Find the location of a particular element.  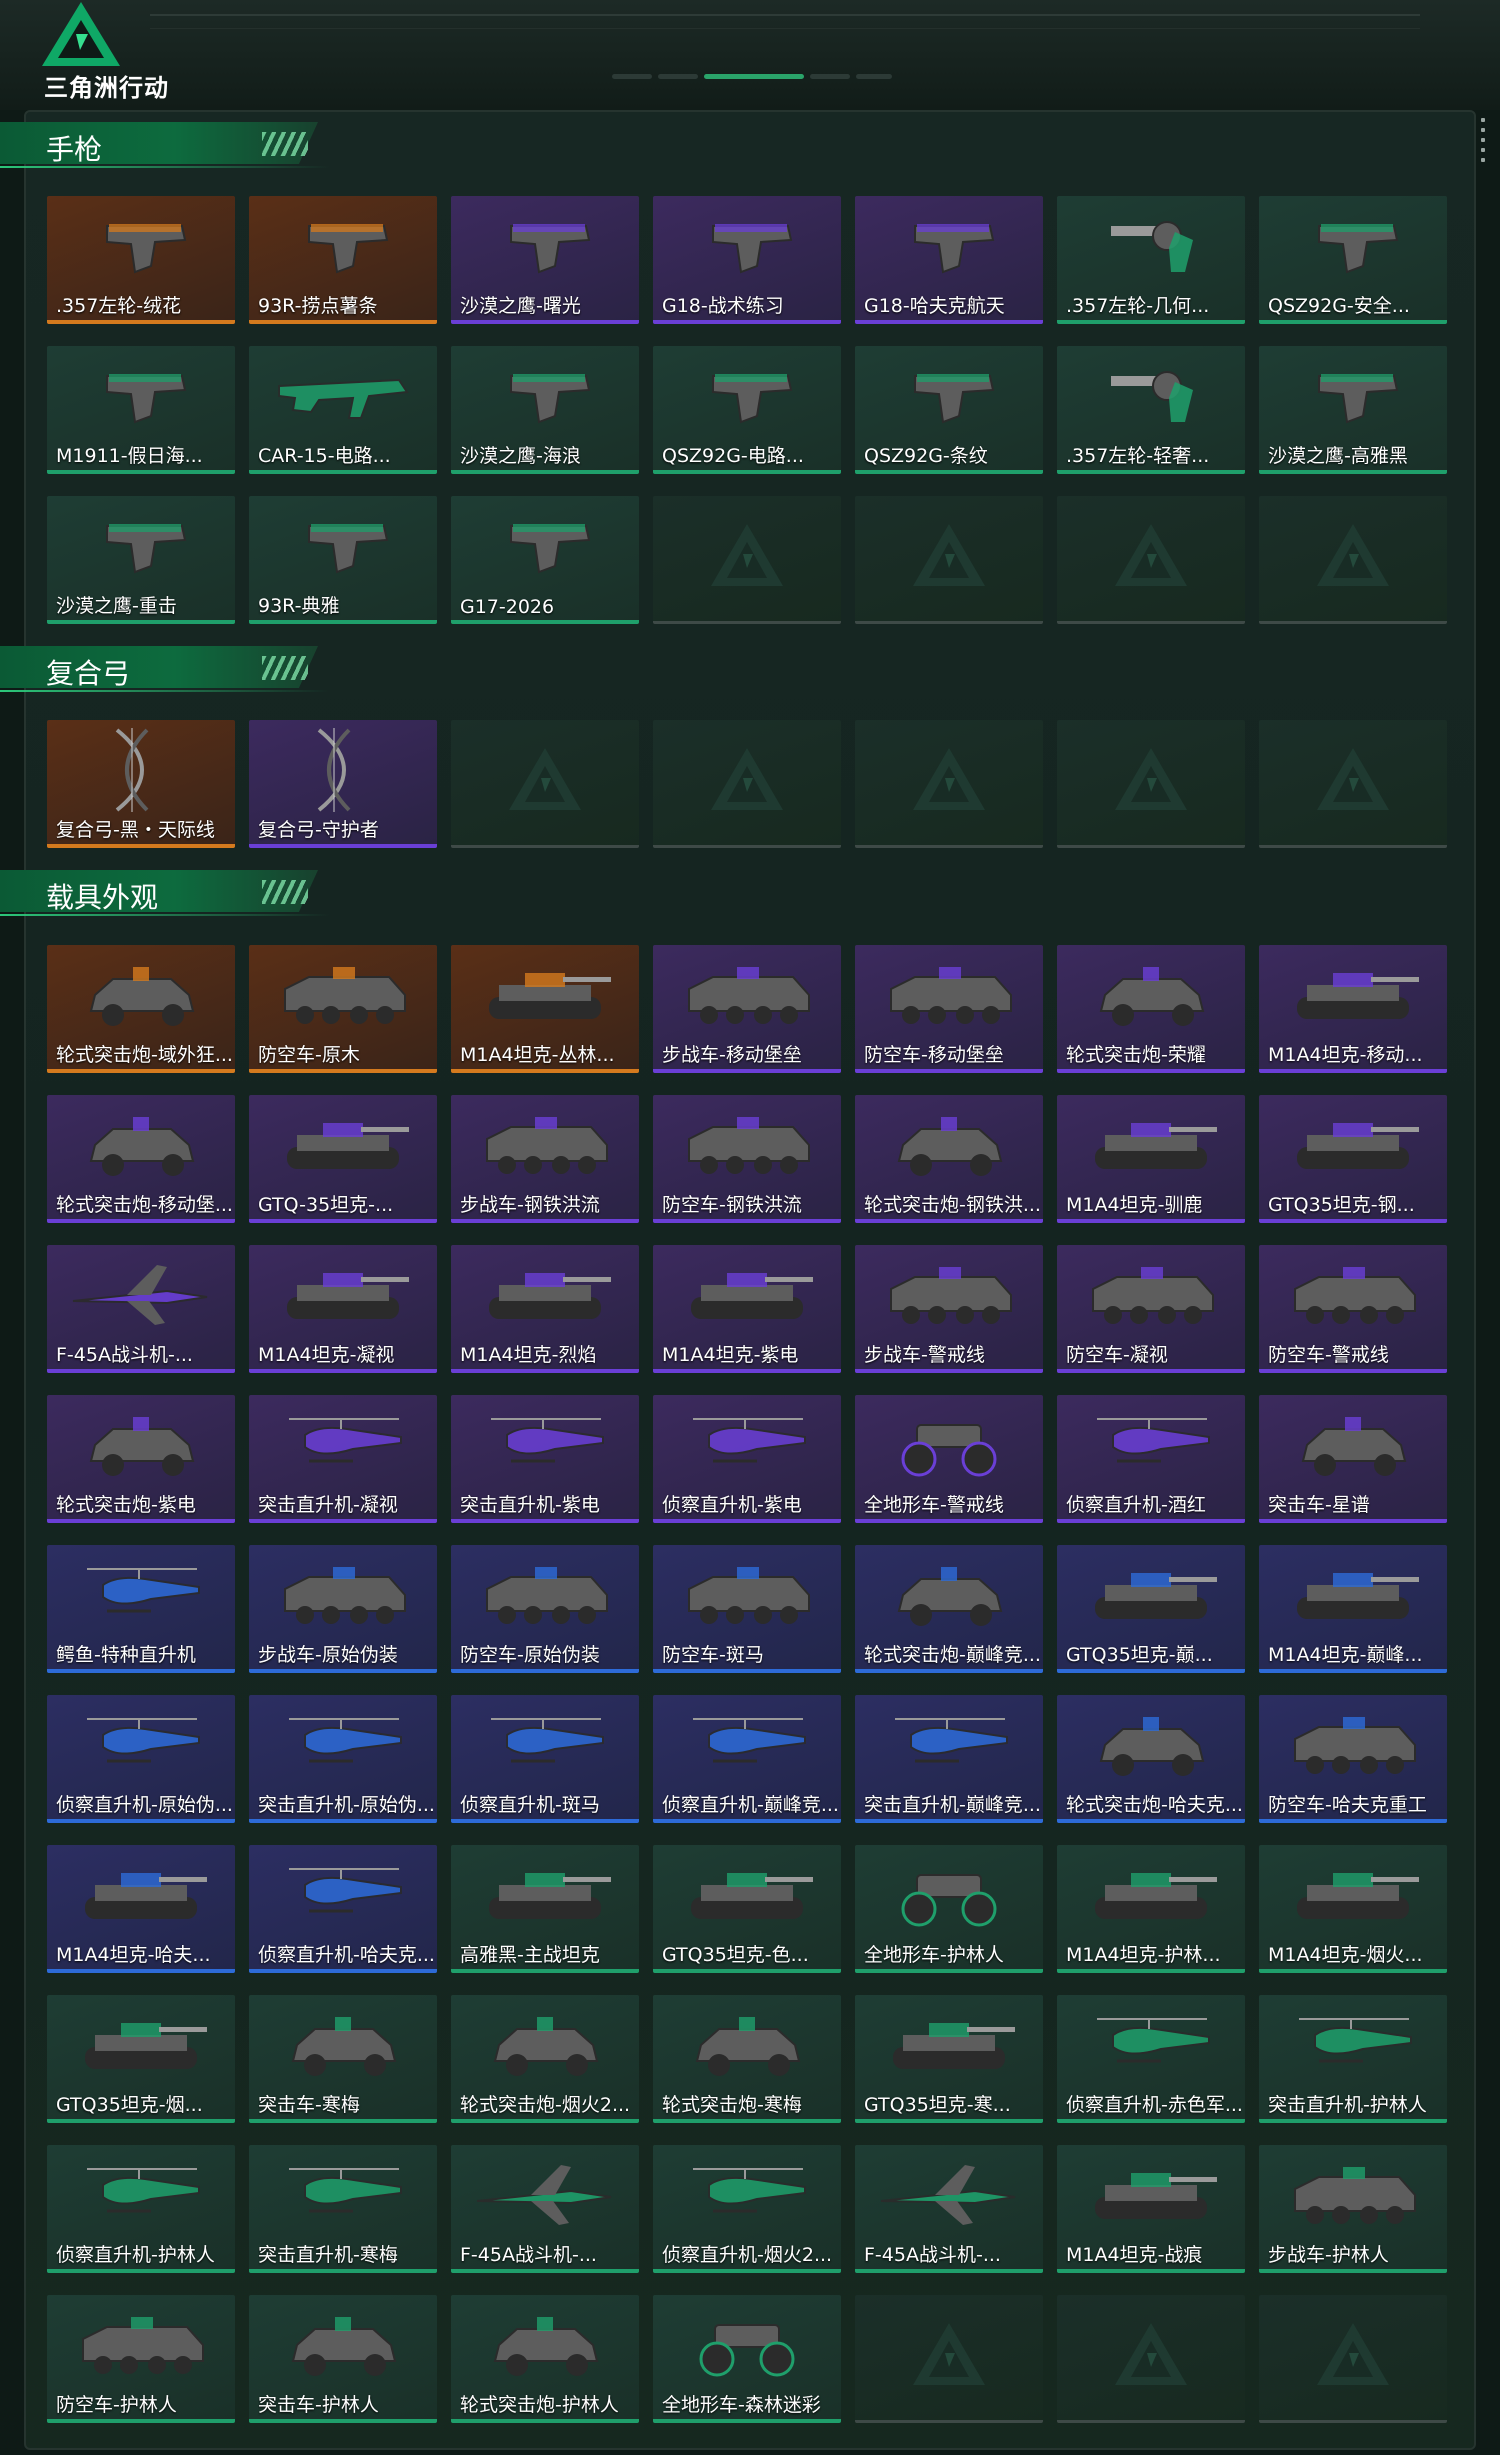

skin-tile: 防空车-原始伪装 is located at coordinates (545, 1609).